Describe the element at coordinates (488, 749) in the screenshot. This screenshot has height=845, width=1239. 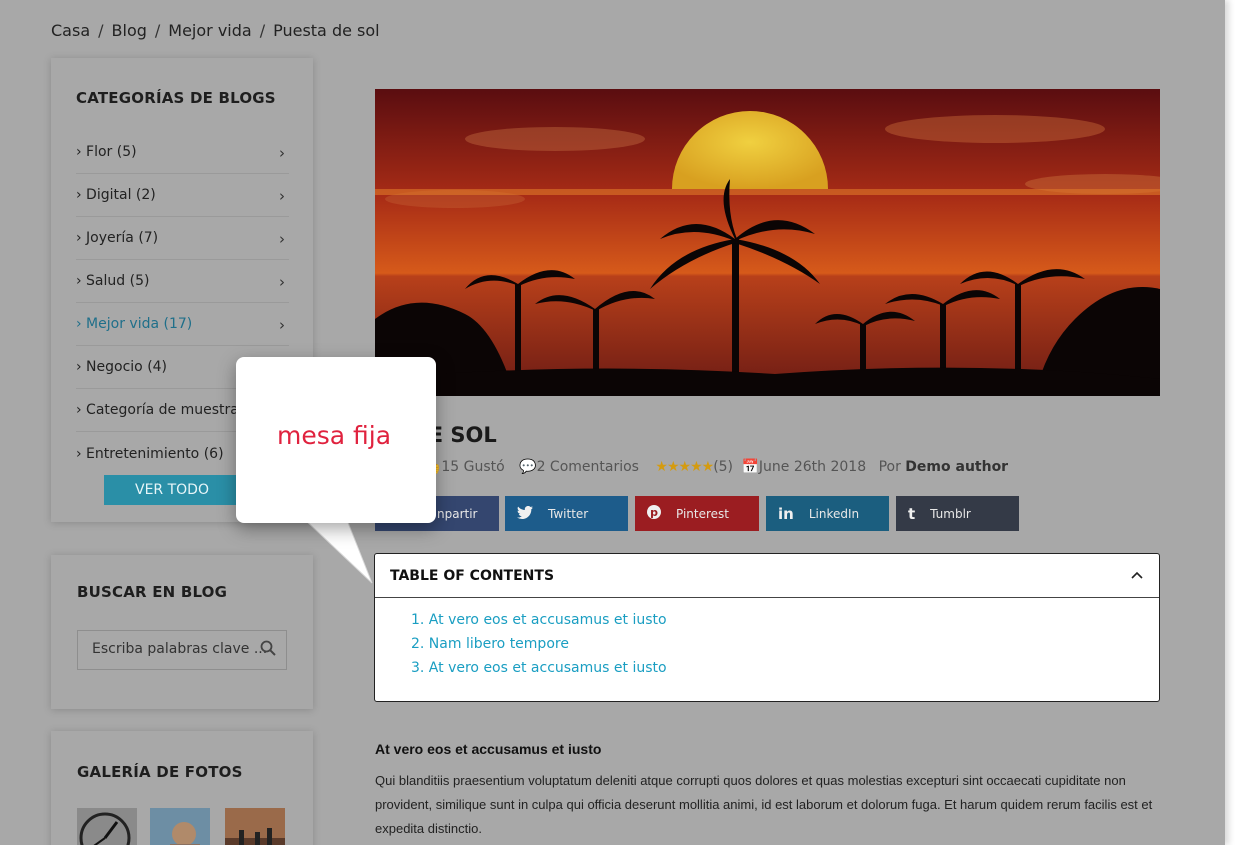
I see `article-heading: At vero eos et accusamus et iusto` at that location.